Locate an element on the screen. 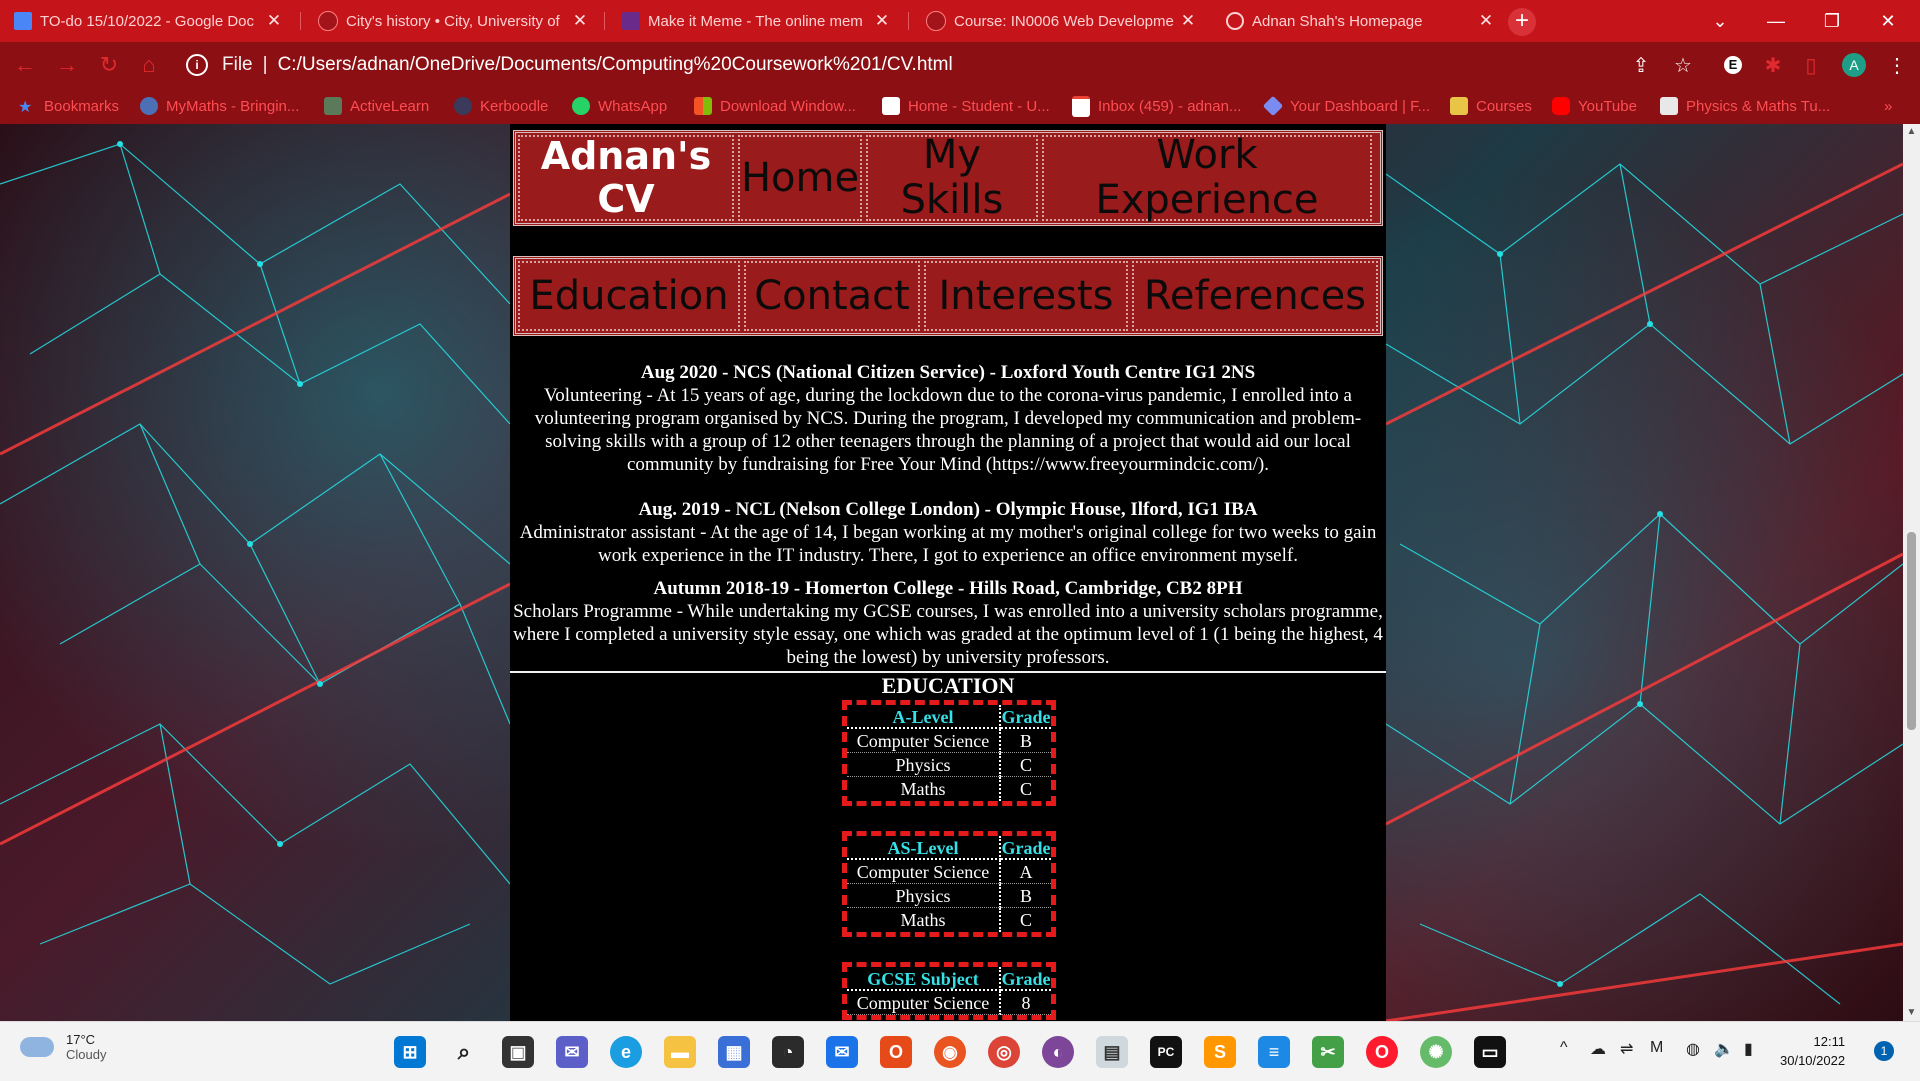  nav-link-contact: Contact is located at coordinates (832, 296).